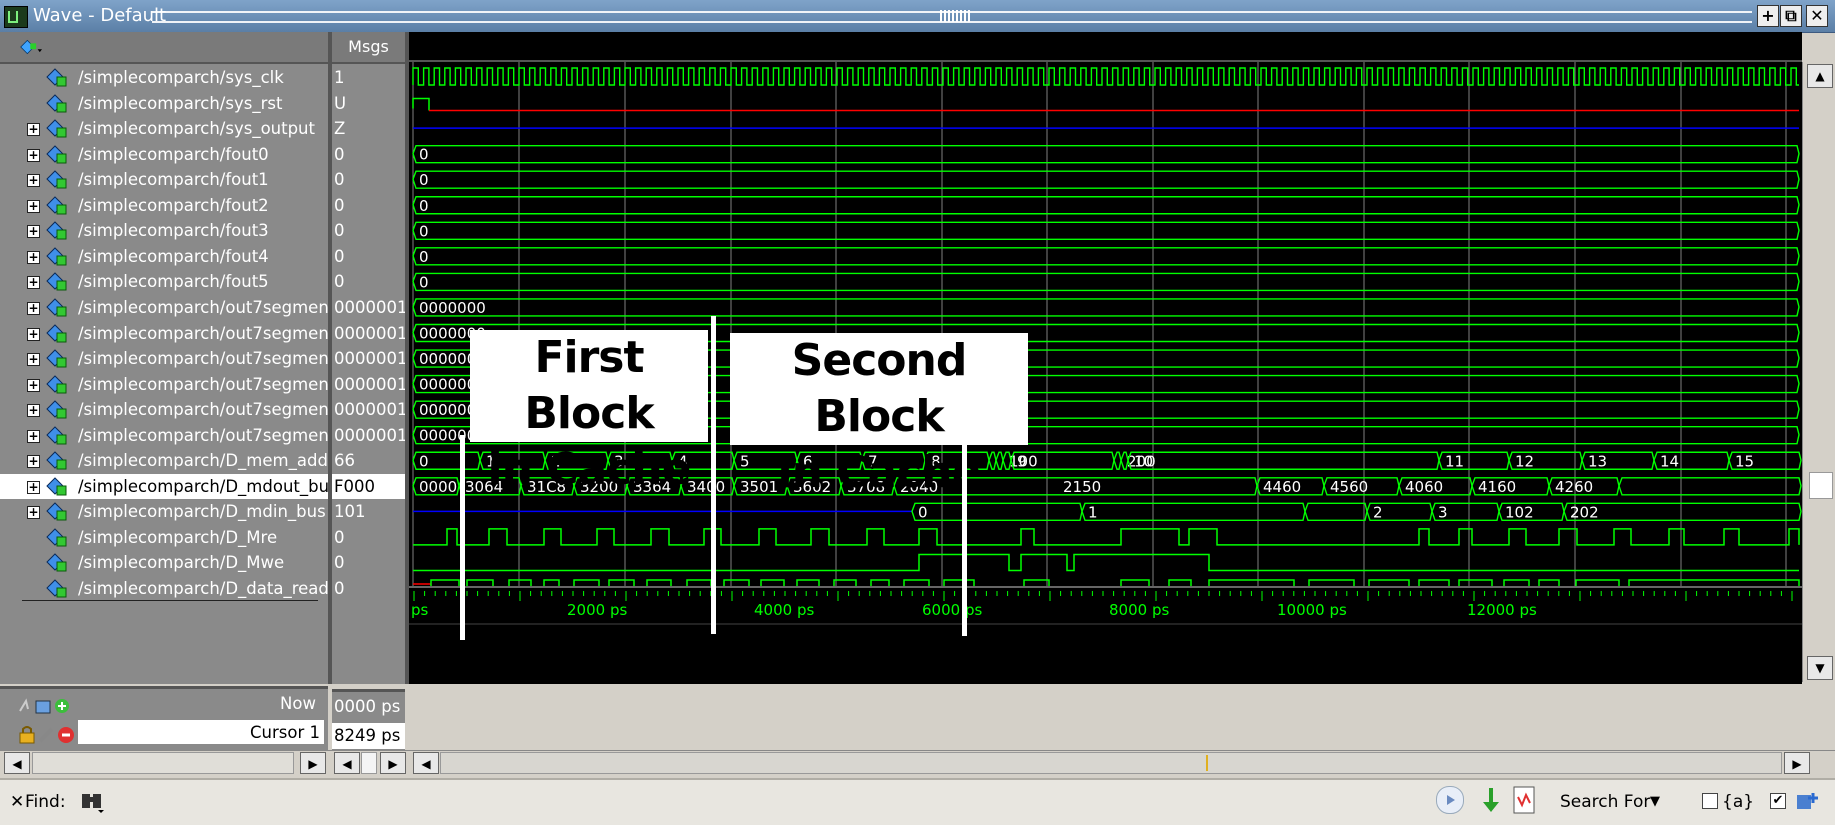 The image size is (1835, 825). What do you see at coordinates (1655, 801) in the screenshot?
I see `search-for-dropdown-icon: ▼` at bounding box center [1655, 801].